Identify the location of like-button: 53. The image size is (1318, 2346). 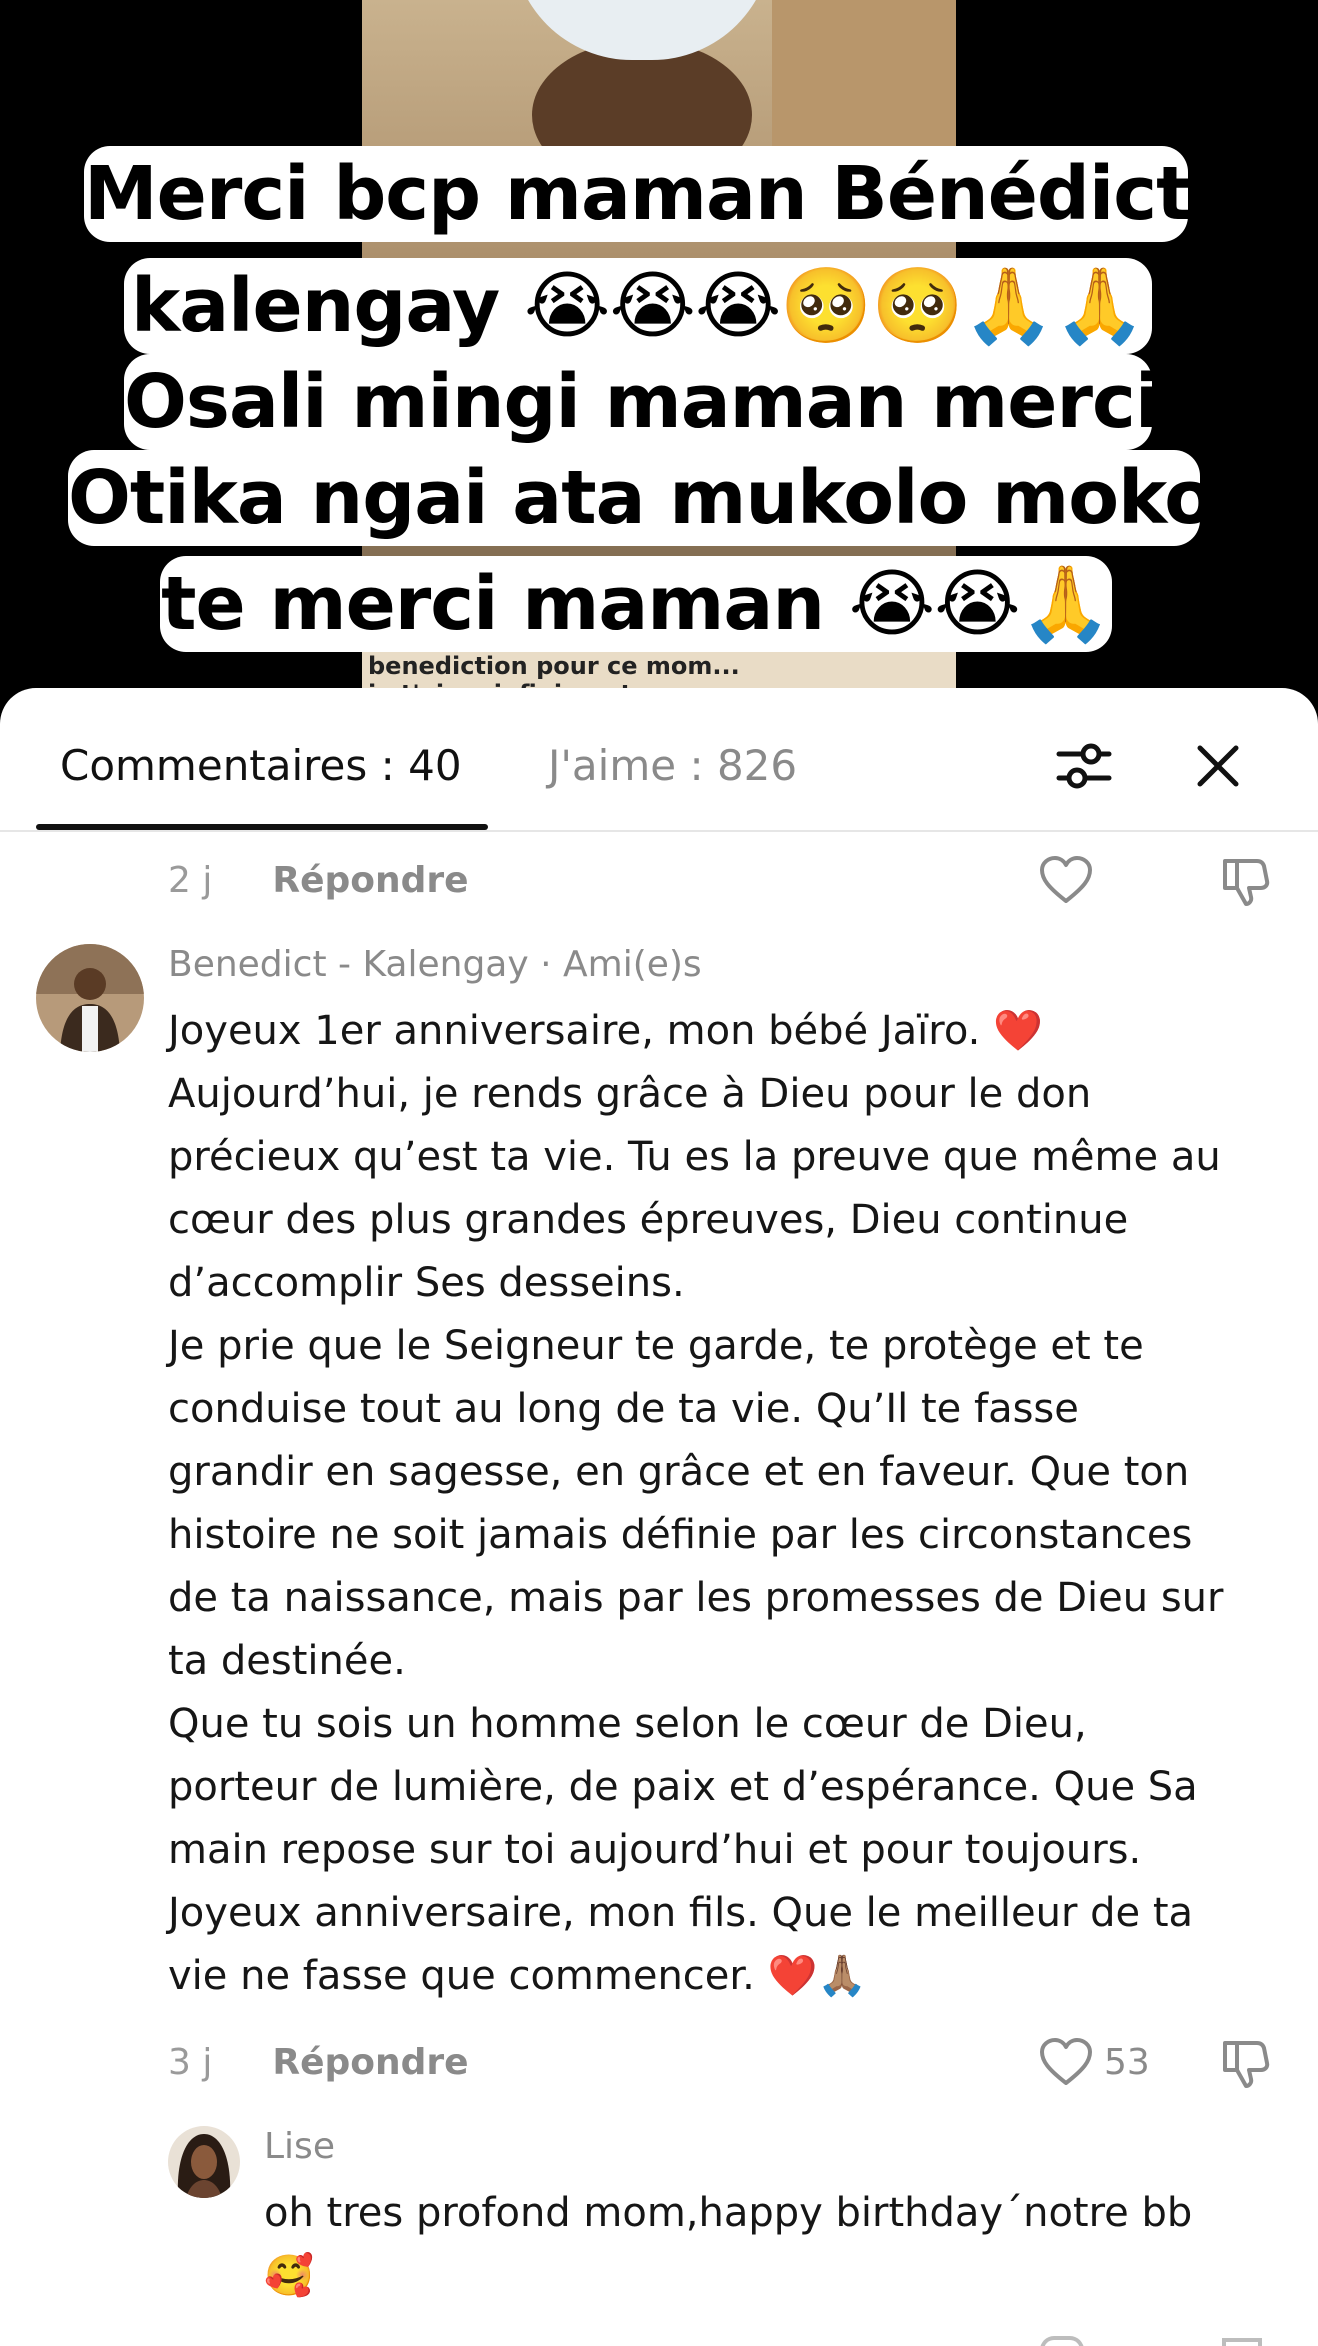
(1094, 2062).